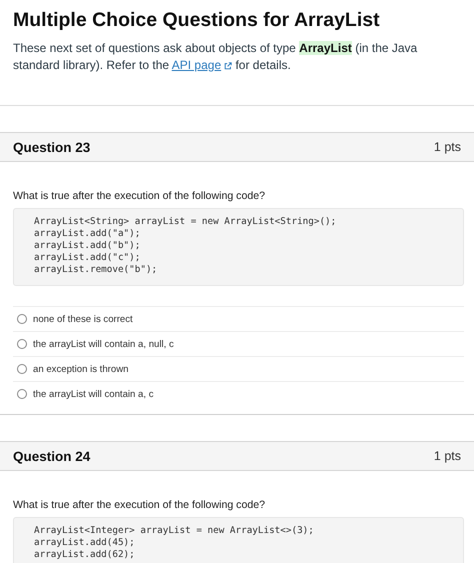 This screenshot has height=563, width=474. Describe the element at coordinates (103, 344) in the screenshot. I see `option-label: the arrayList will contain a, null, c` at that location.